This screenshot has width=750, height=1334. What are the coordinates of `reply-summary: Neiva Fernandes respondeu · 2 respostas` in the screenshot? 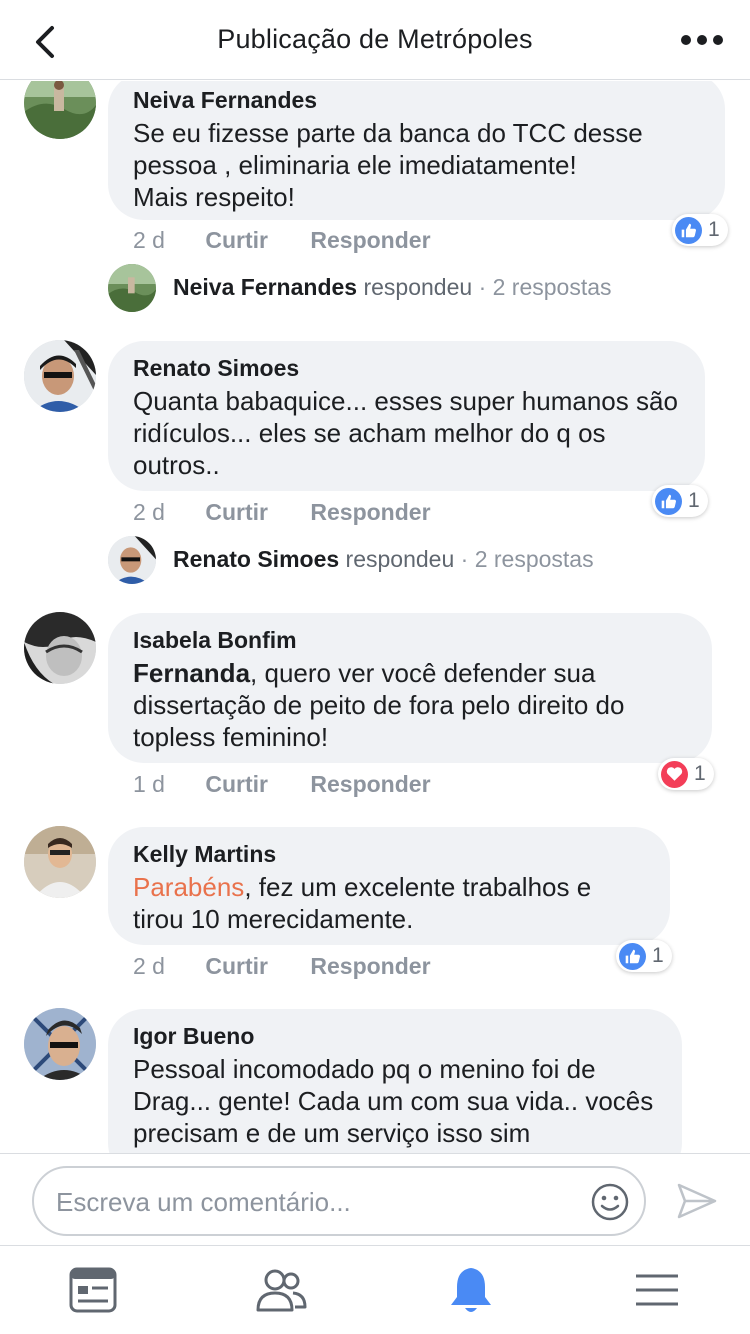 It's located at (392, 287).